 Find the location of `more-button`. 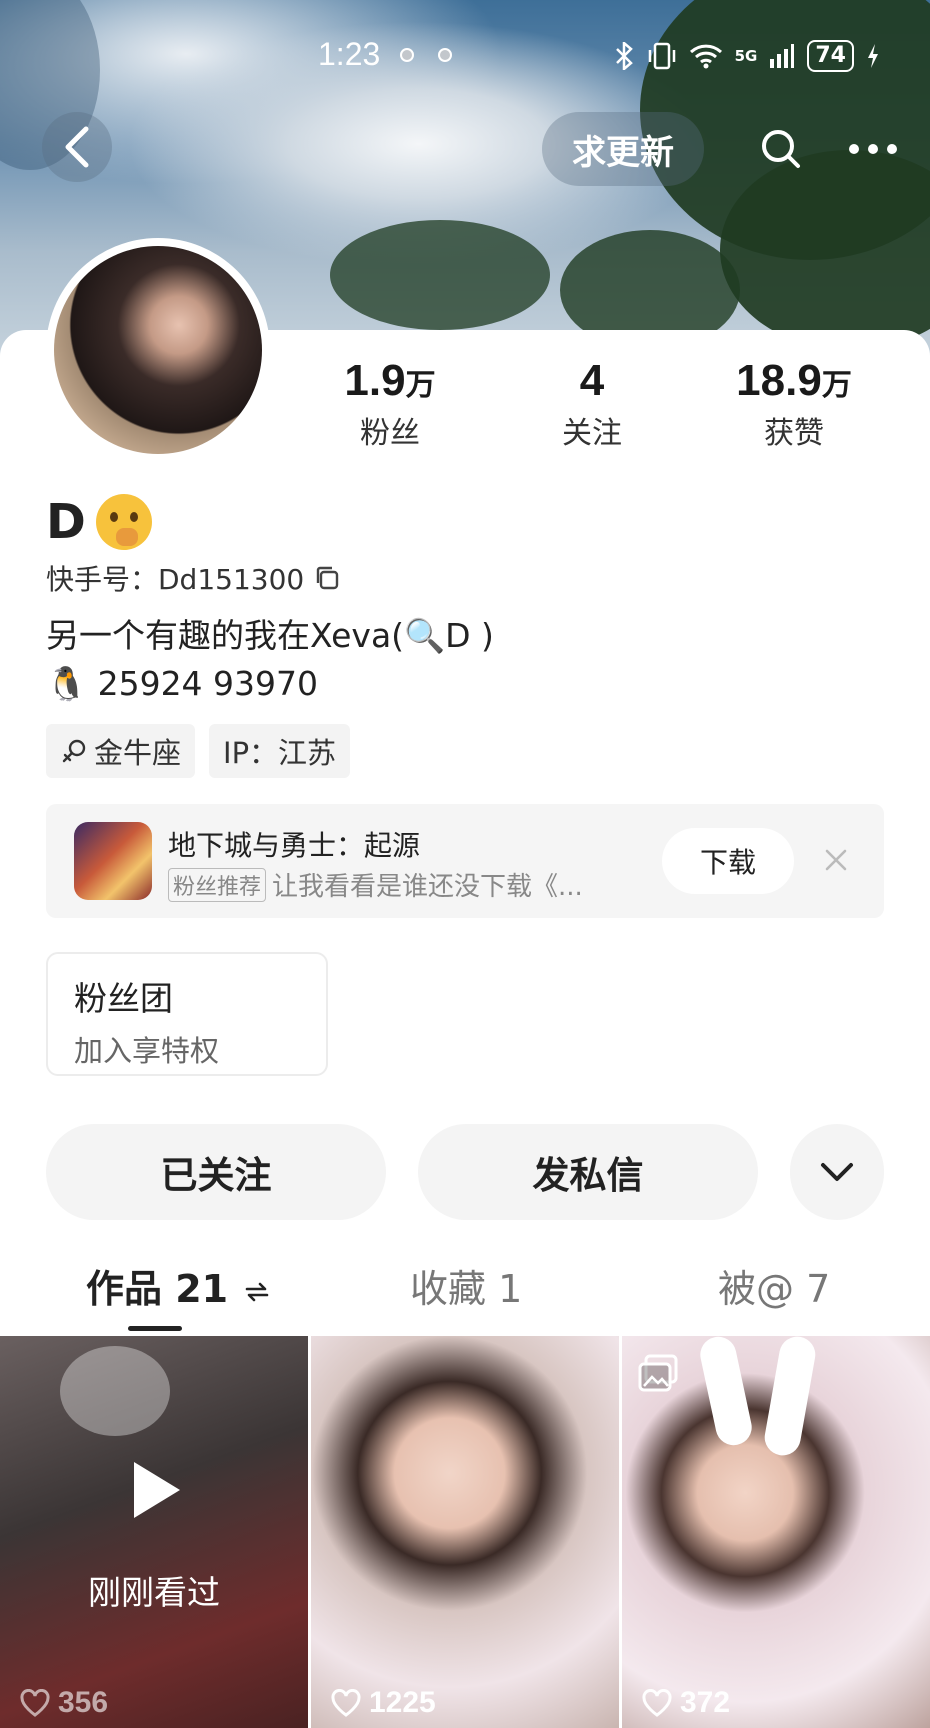

more-button is located at coordinates (873, 149).